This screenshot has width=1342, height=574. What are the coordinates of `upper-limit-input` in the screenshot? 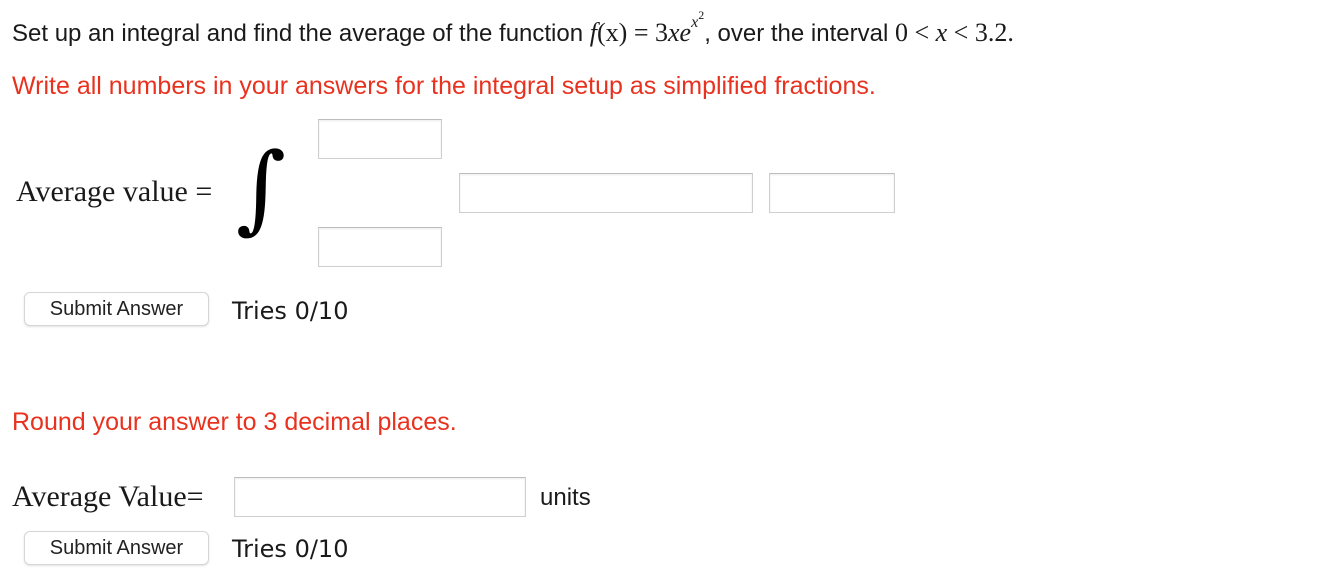 It's located at (380, 139).